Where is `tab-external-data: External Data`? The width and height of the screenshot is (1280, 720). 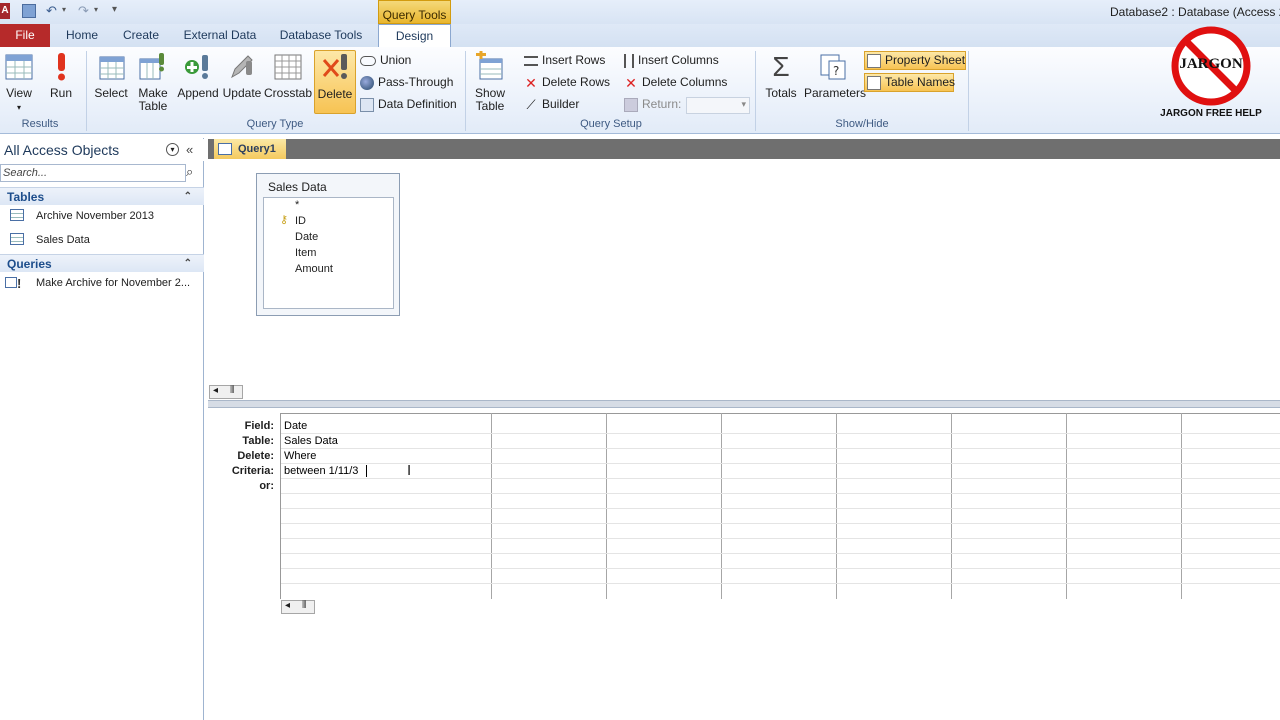
tab-external-data: External Data is located at coordinates (220, 35).